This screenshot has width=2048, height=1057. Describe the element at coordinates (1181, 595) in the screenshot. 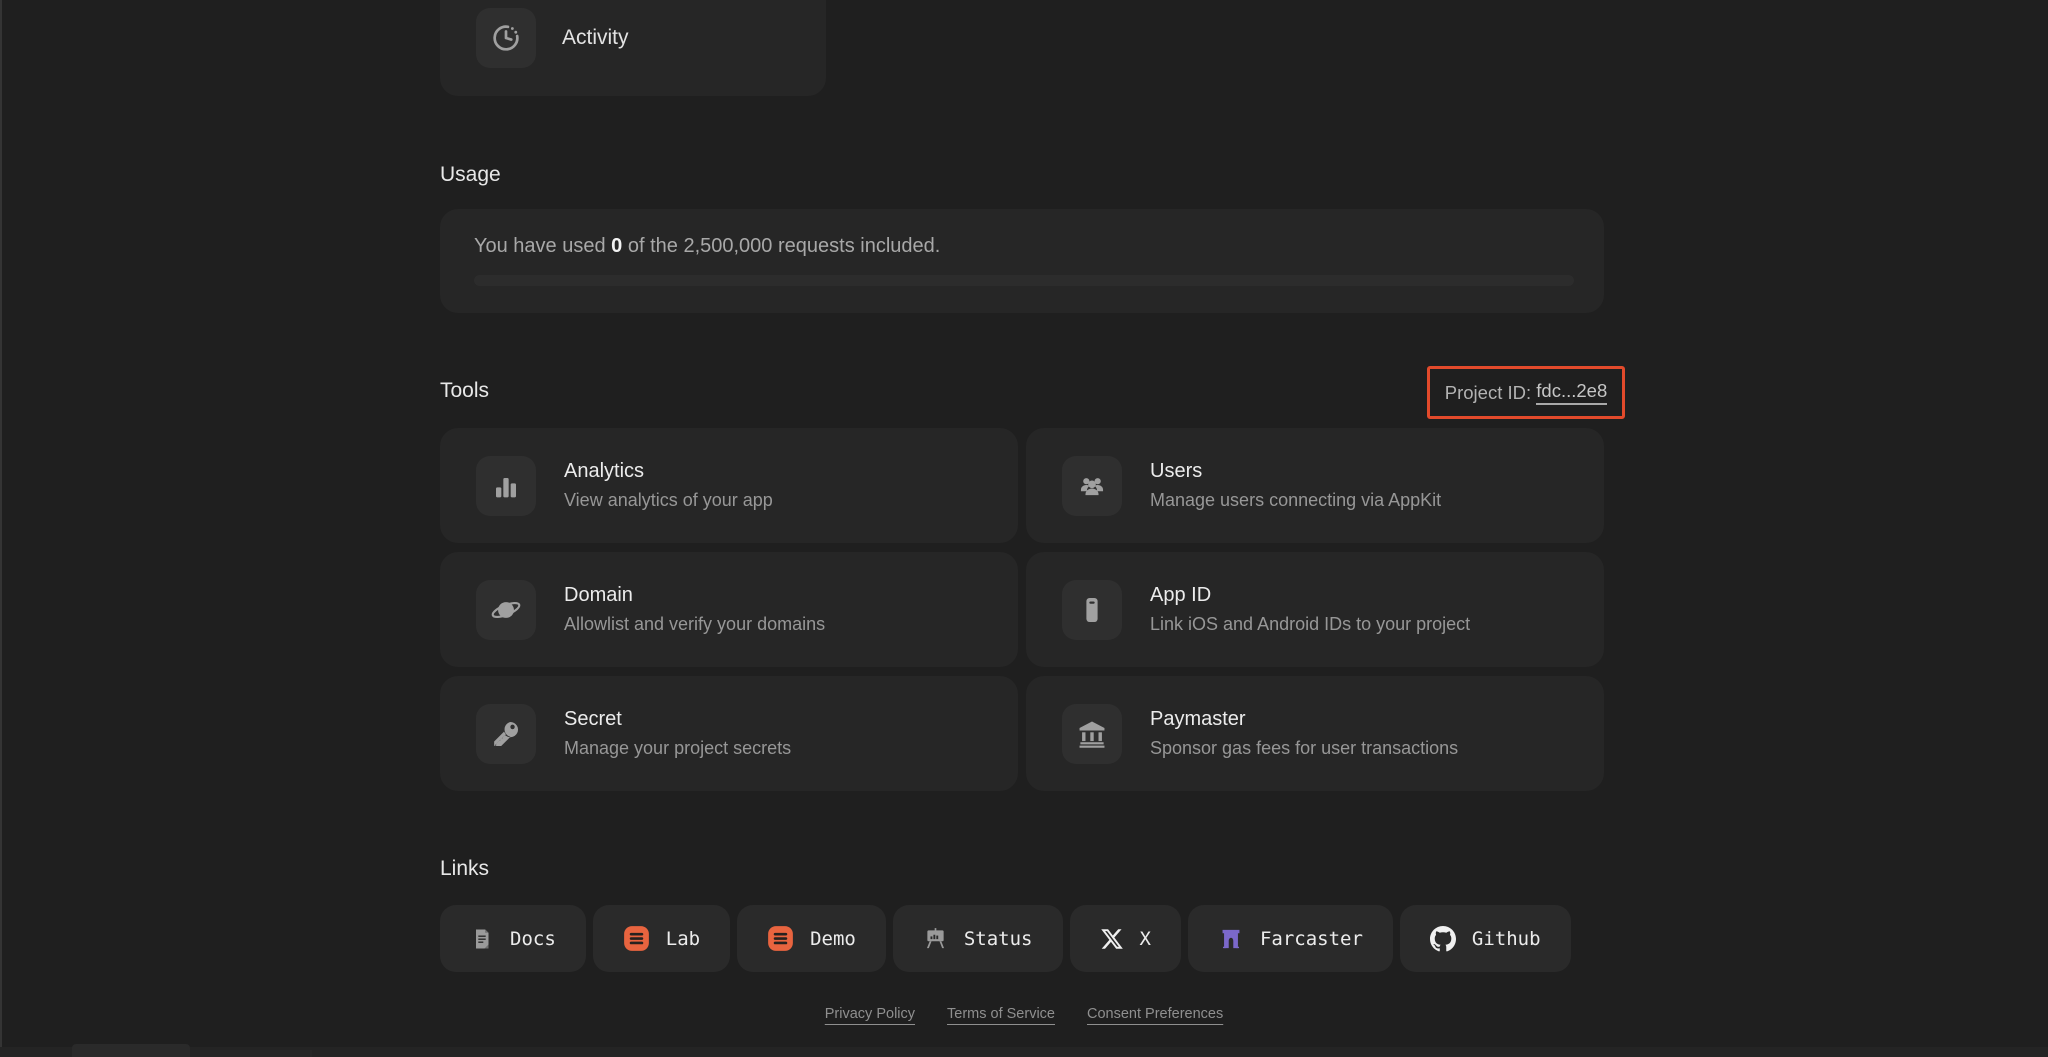

I see `tool-title: App ID` at that location.